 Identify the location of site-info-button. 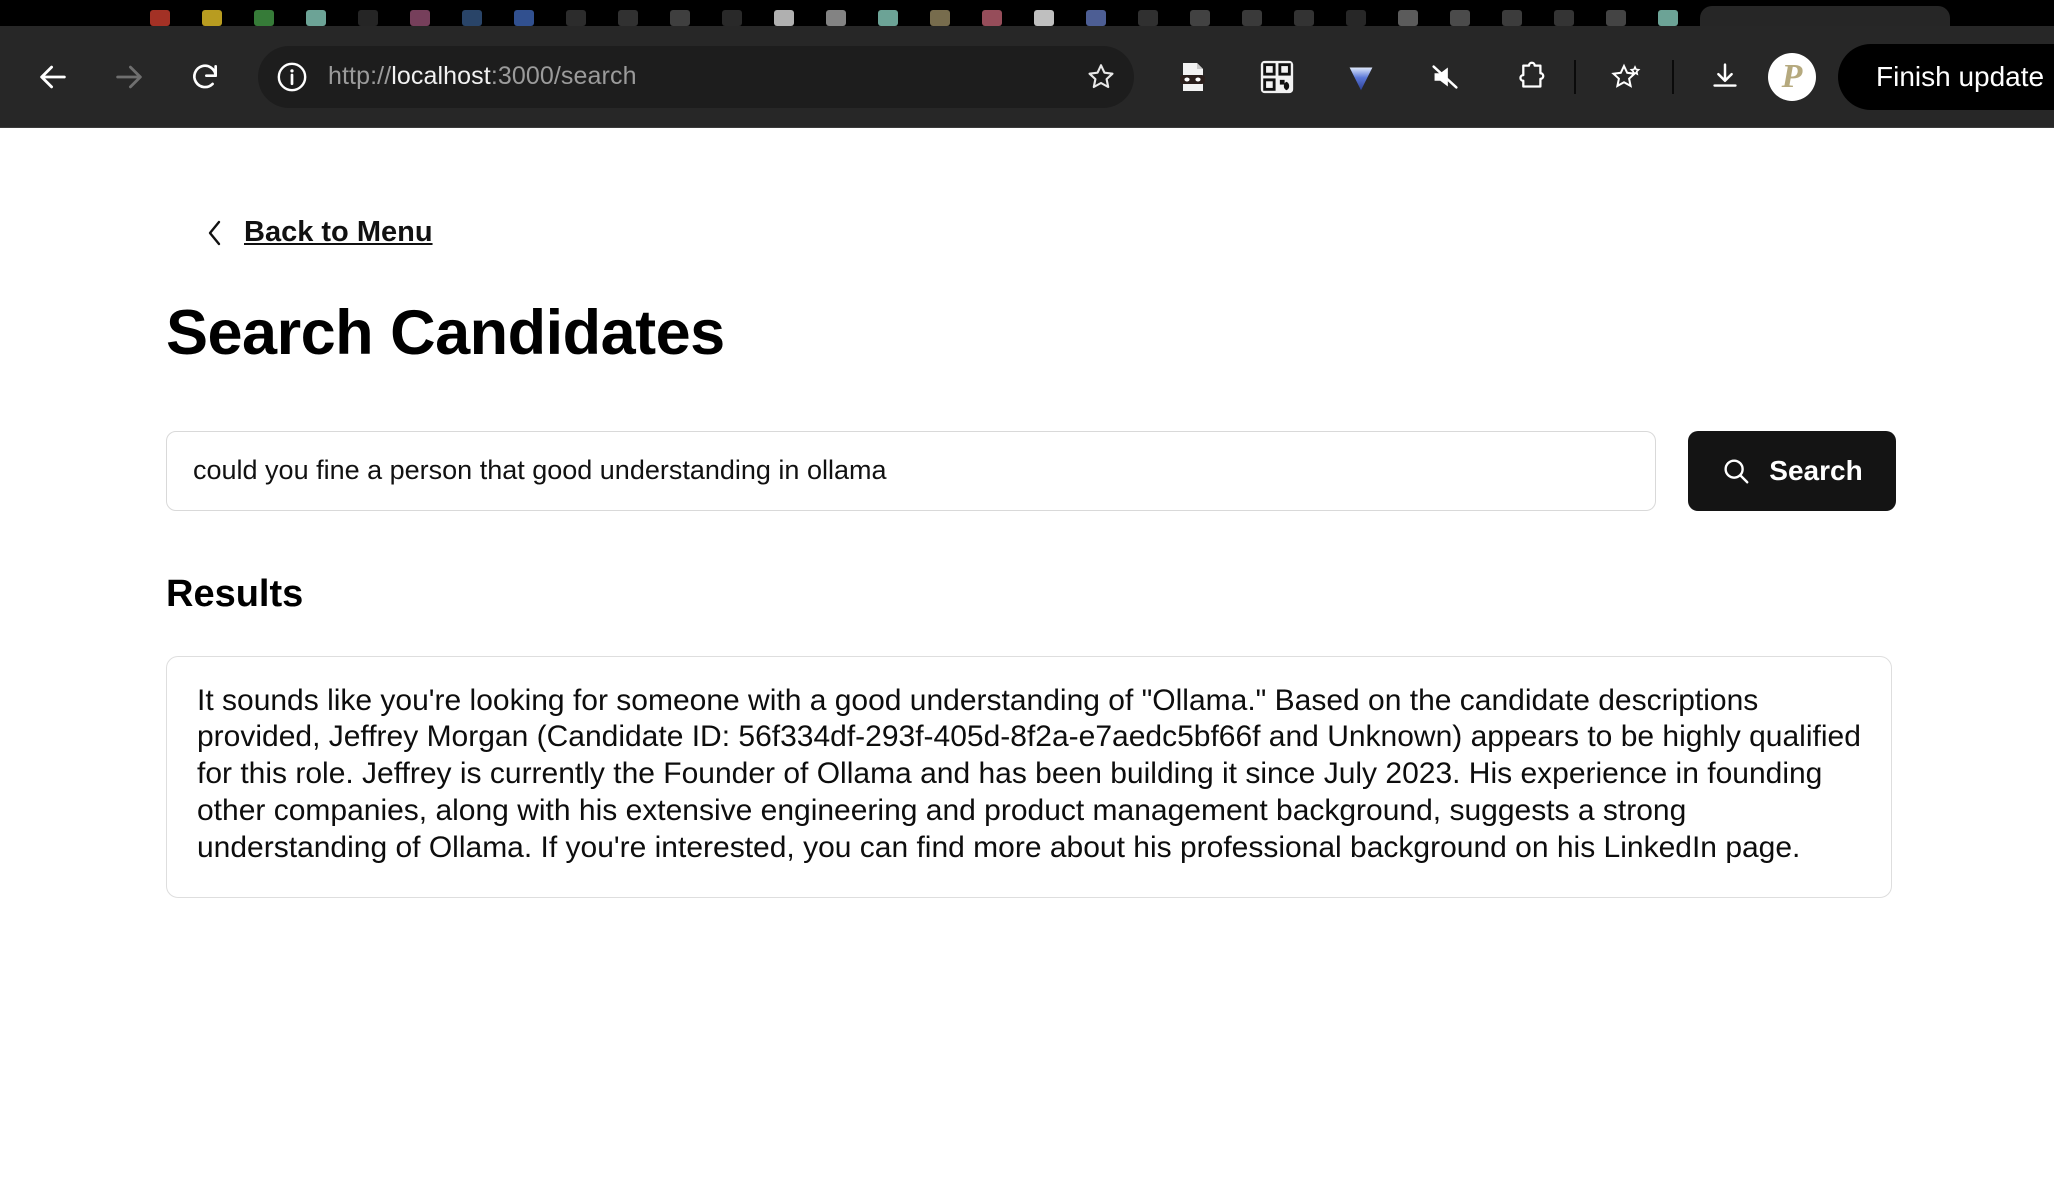
(292, 77).